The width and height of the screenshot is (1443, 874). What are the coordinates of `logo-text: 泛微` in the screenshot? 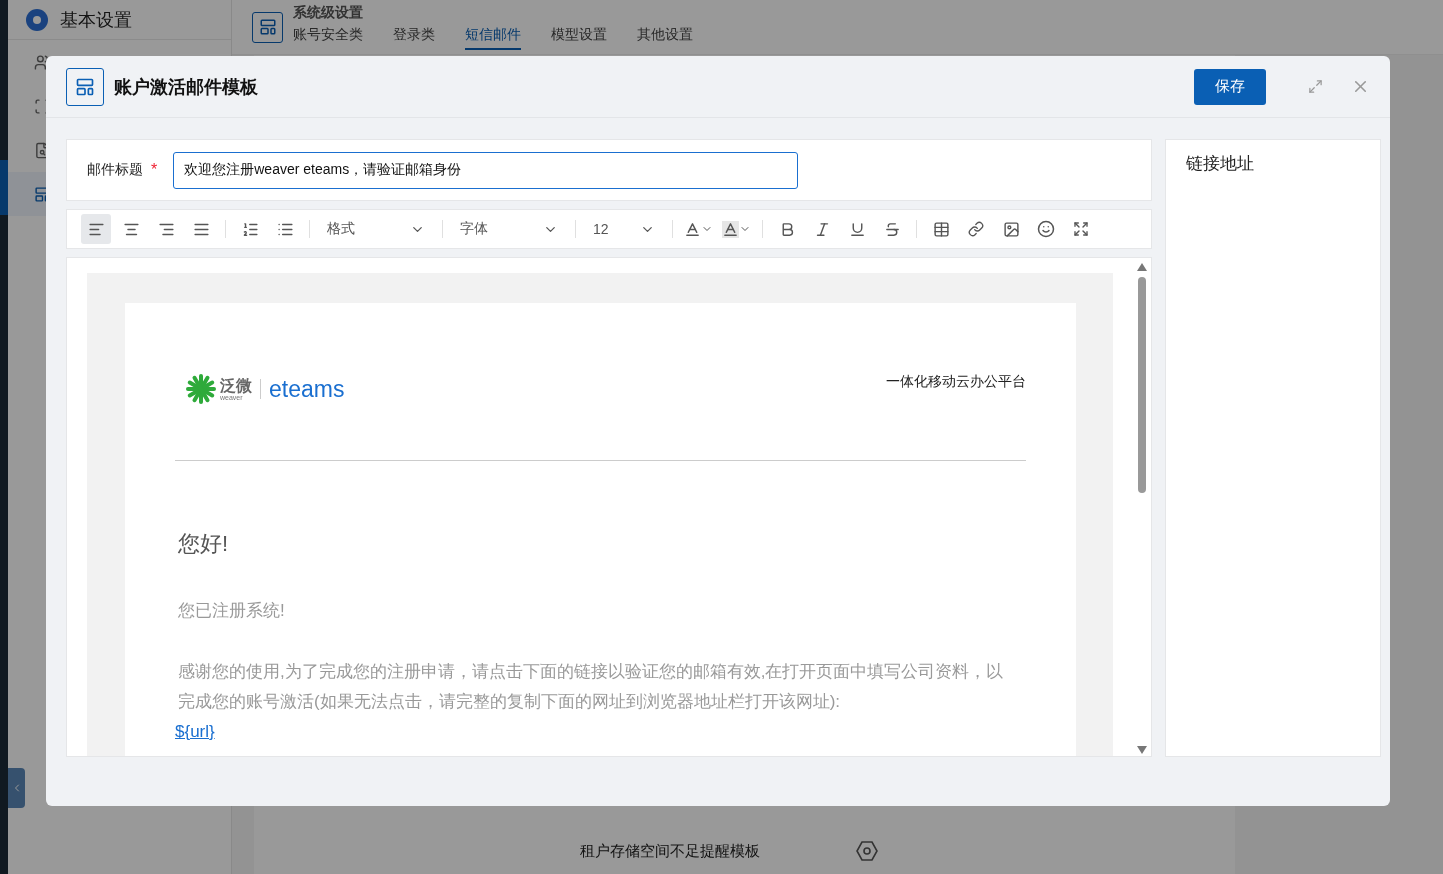 It's located at (236, 385).